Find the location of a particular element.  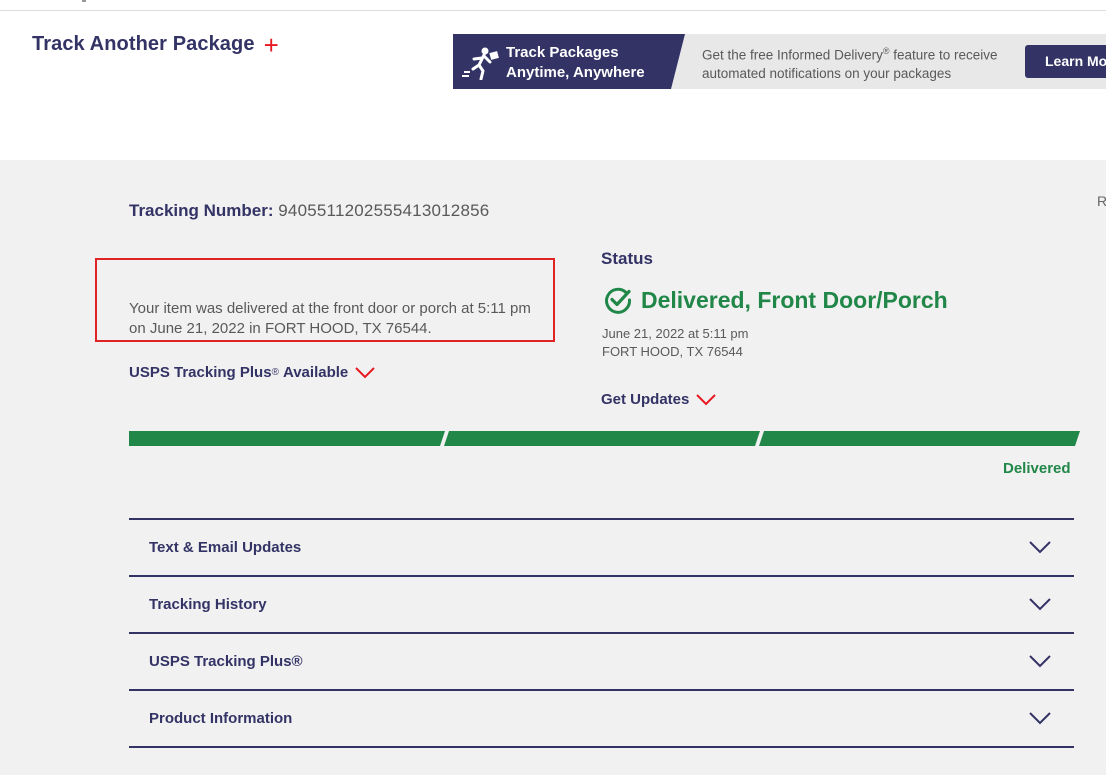

tracking-plus-reg: ® is located at coordinates (275, 372).